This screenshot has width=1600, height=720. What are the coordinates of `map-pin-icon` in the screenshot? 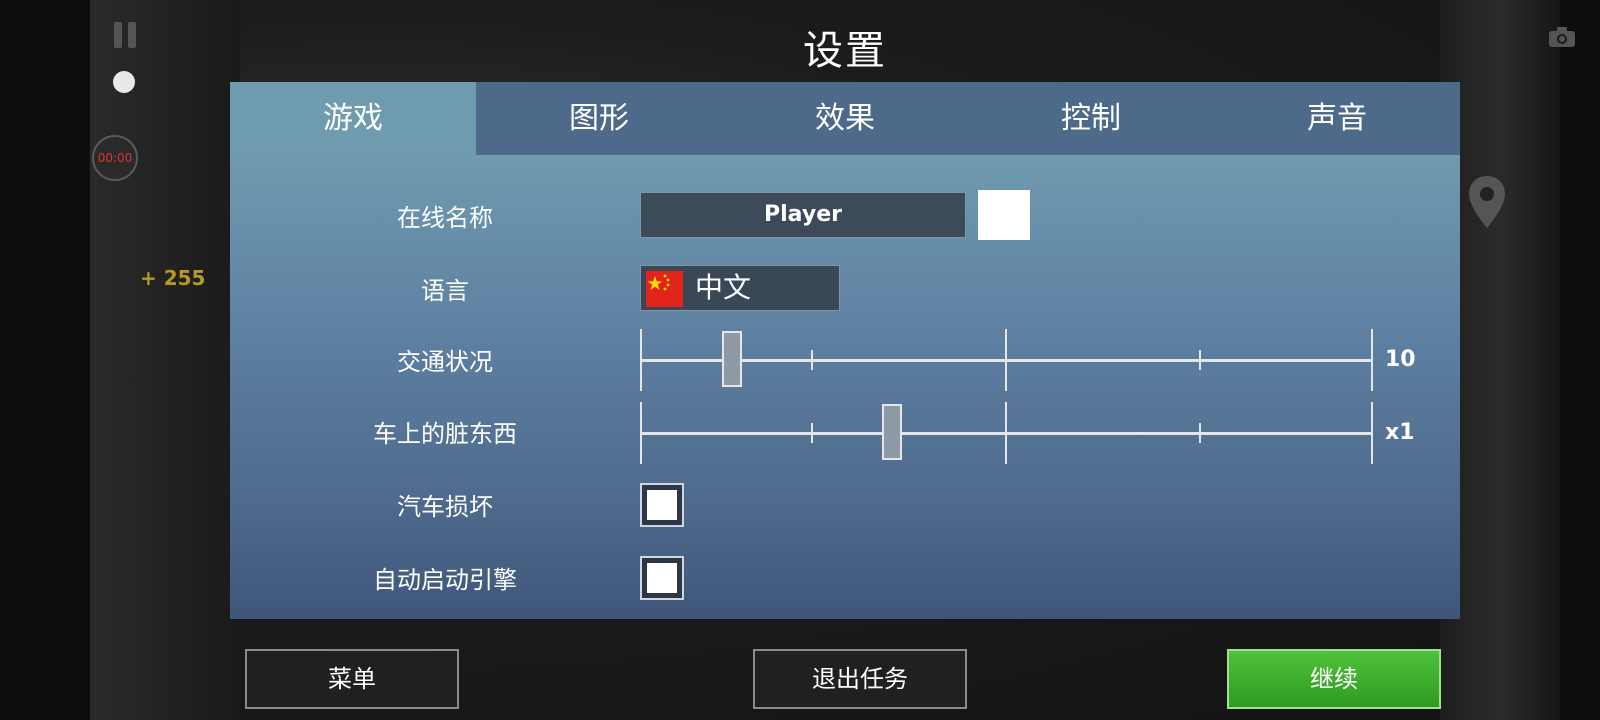 It's located at (1487, 202).